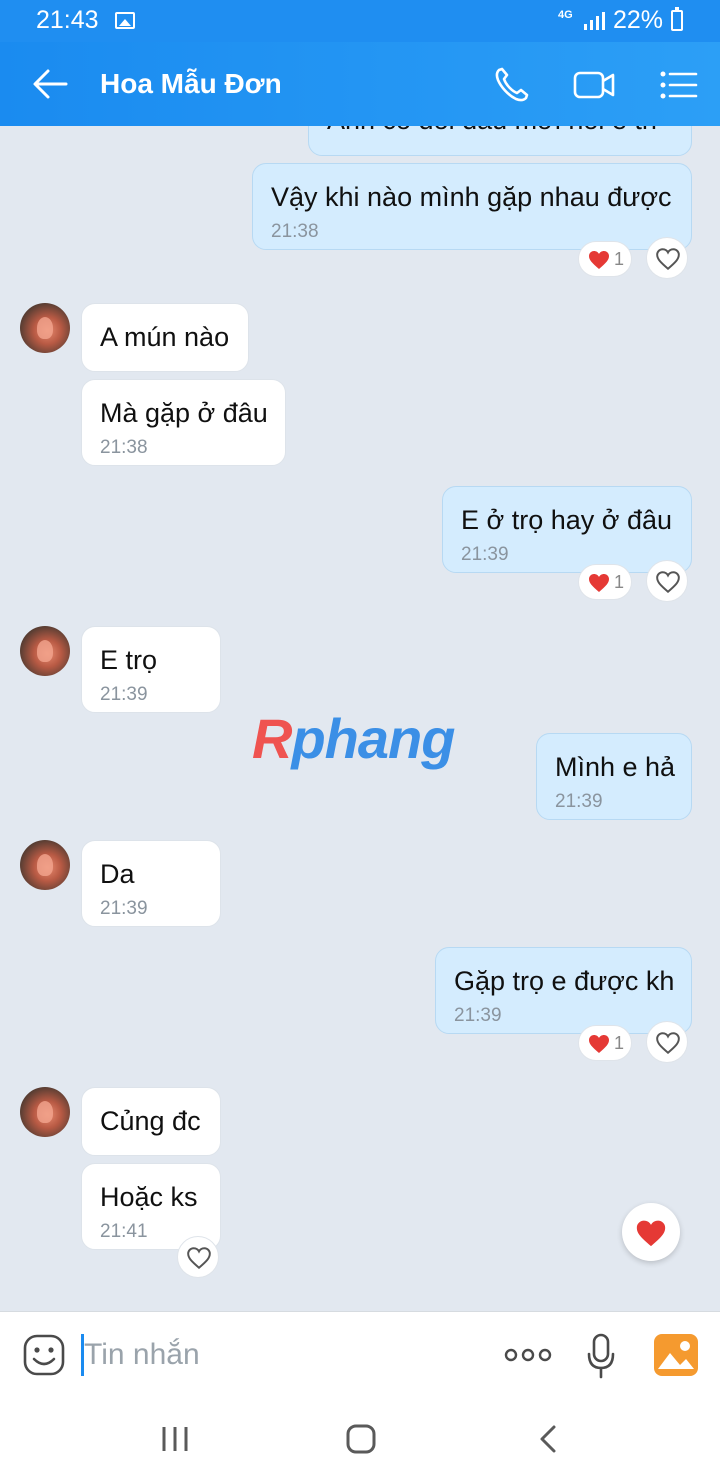 This screenshot has width=720, height=1480. Describe the element at coordinates (149, 1197) in the screenshot. I see `message-text: Hoặc ks` at that location.